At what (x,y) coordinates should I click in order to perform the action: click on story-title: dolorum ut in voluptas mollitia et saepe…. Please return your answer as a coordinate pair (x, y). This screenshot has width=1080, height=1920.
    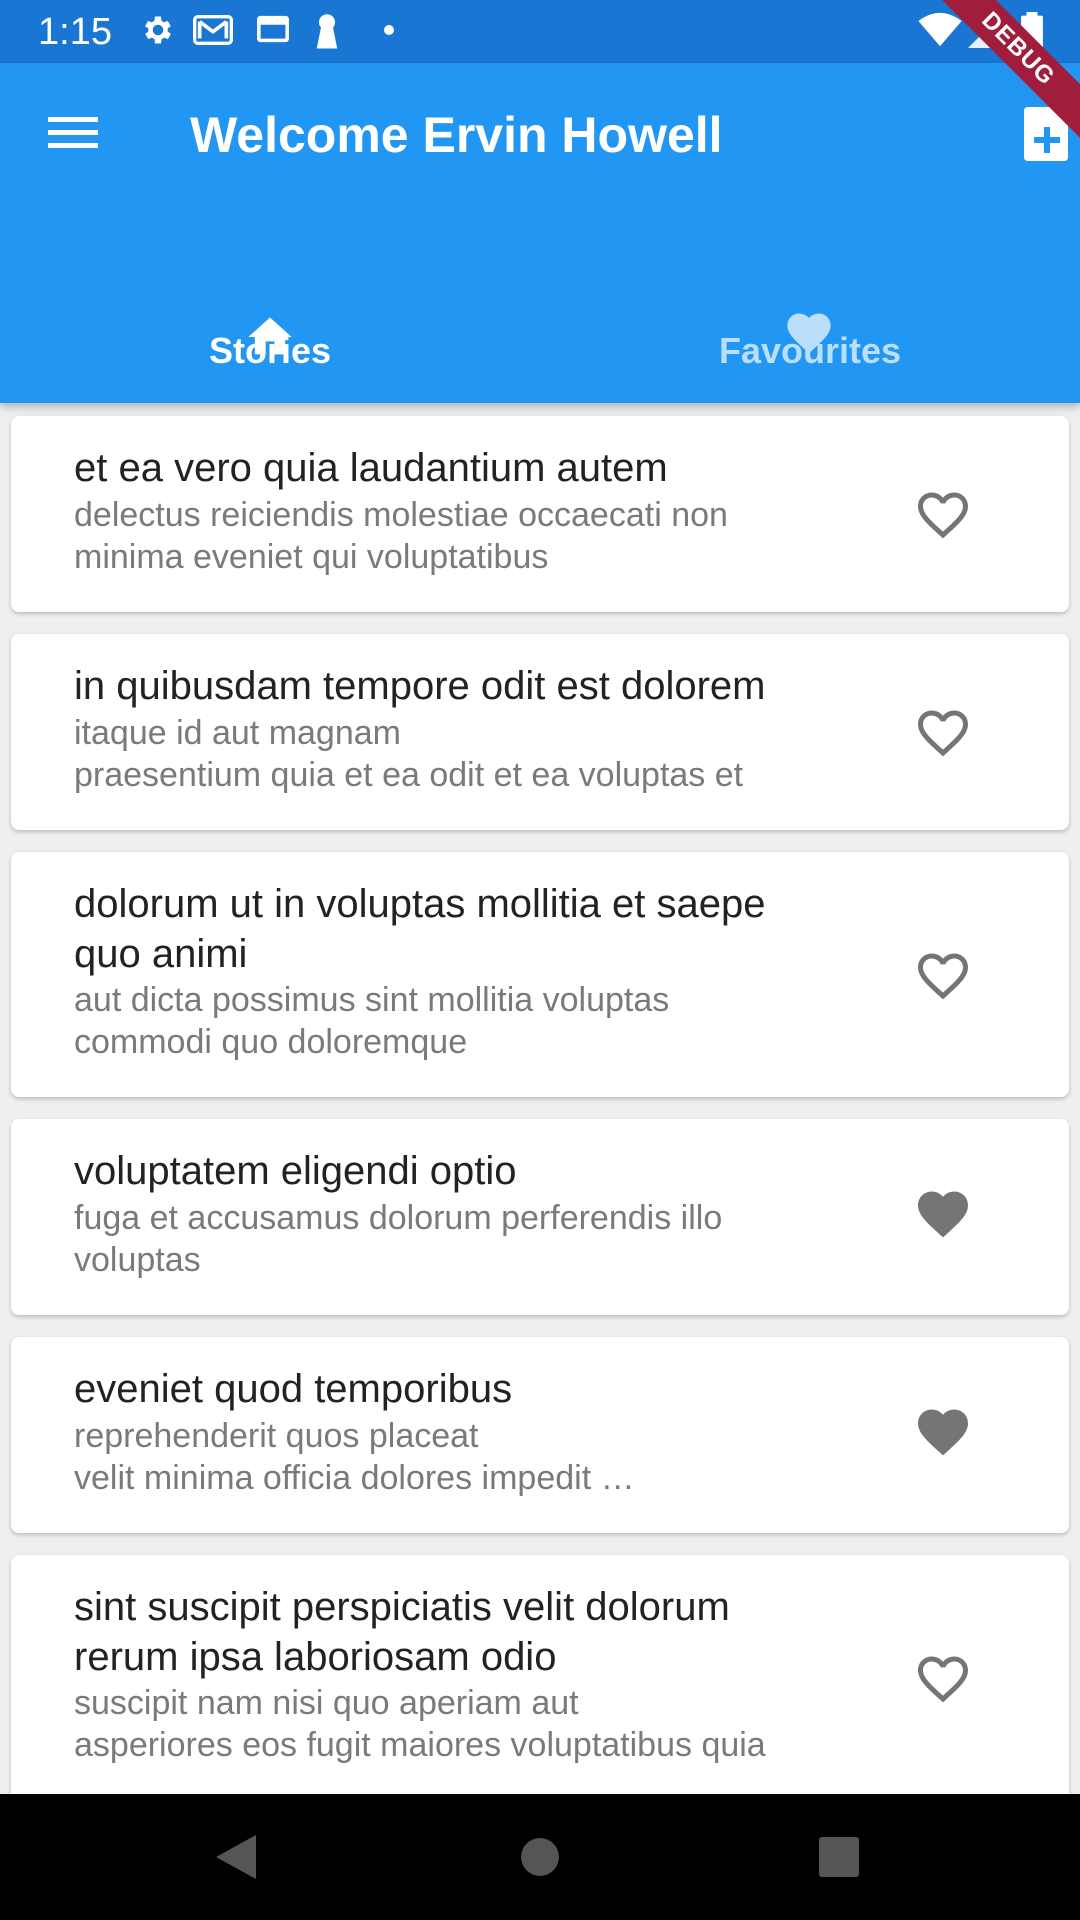
    Looking at the image, I should click on (420, 929).